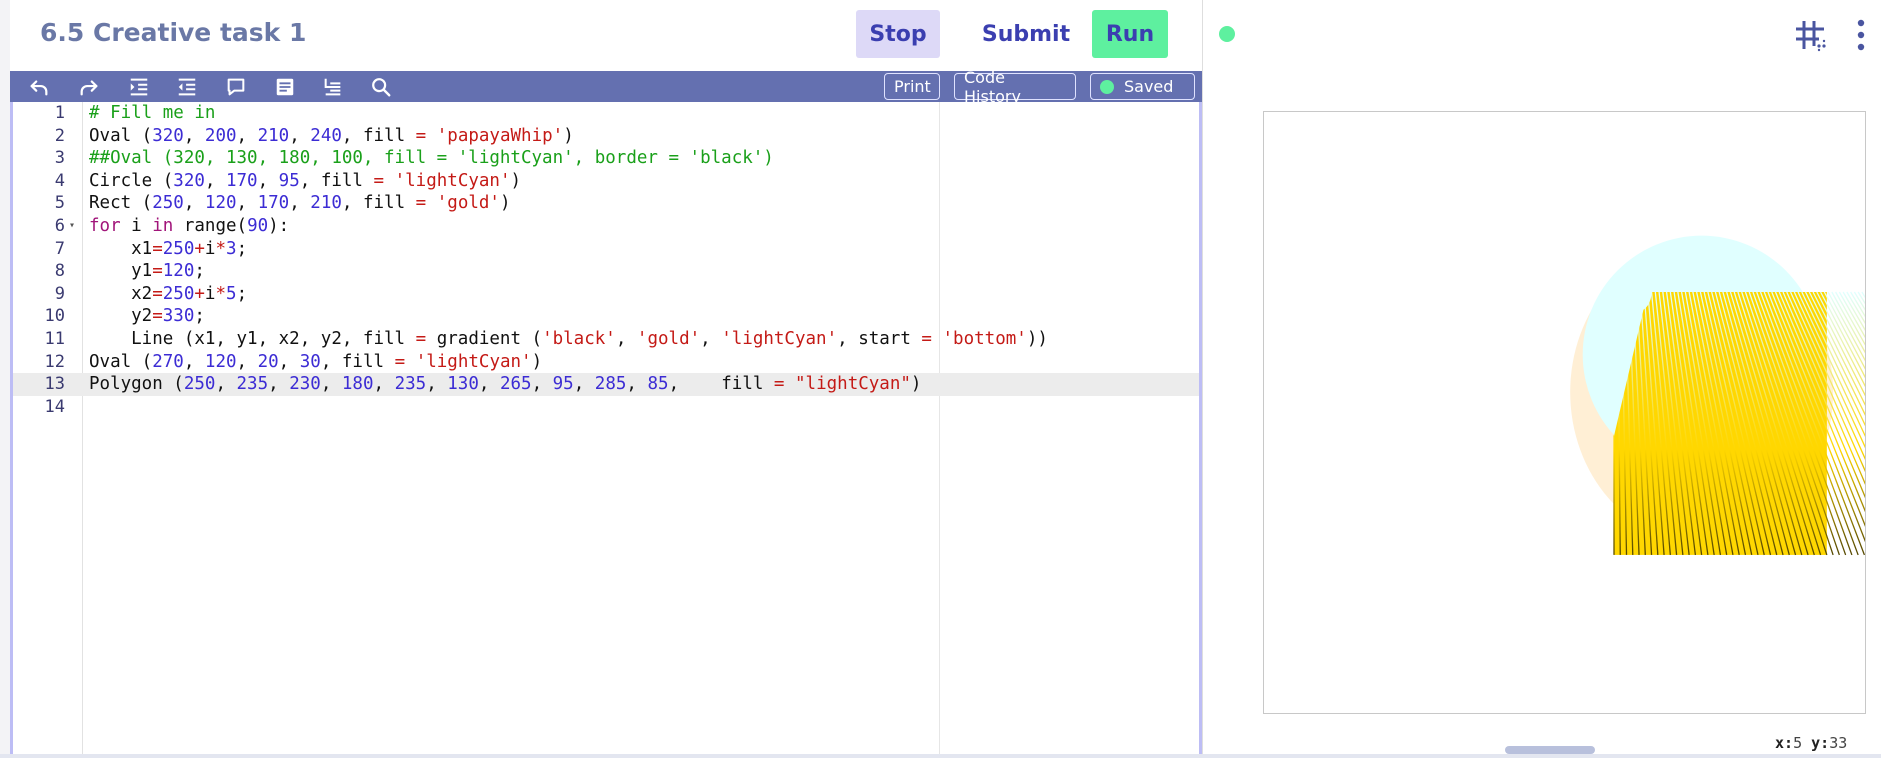 The width and height of the screenshot is (1881, 758). What do you see at coordinates (627, 249) in the screenshot?
I see `code-line: 7 x1=250+i*3;` at bounding box center [627, 249].